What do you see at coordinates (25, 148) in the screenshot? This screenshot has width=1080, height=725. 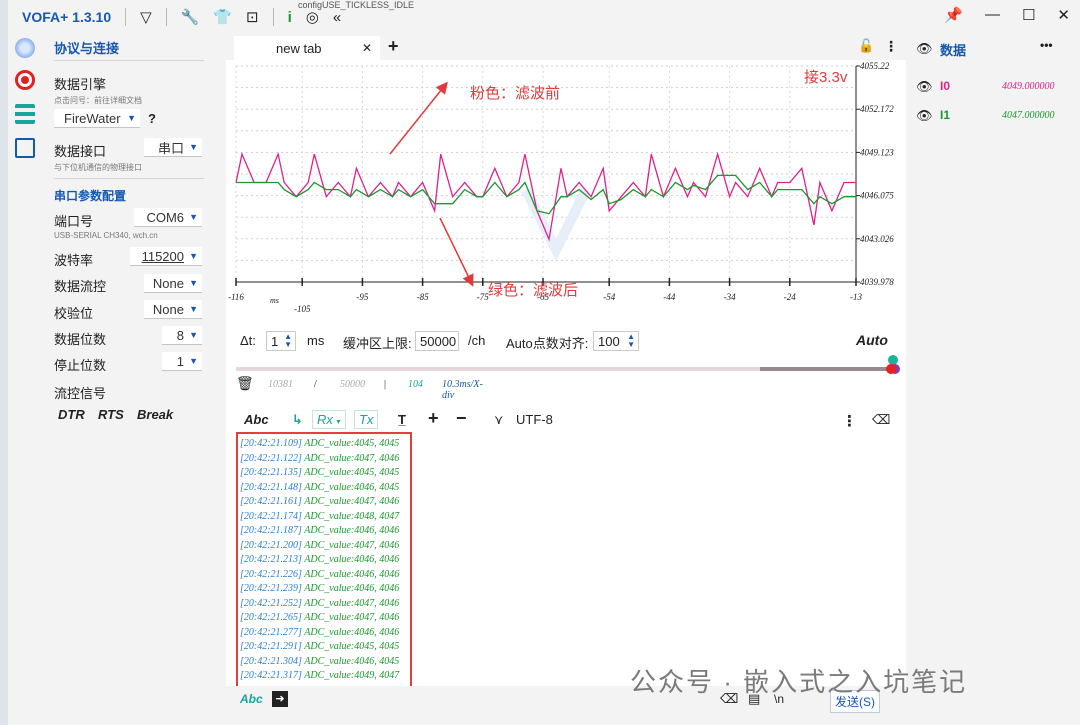 I see `windows-icon` at bounding box center [25, 148].